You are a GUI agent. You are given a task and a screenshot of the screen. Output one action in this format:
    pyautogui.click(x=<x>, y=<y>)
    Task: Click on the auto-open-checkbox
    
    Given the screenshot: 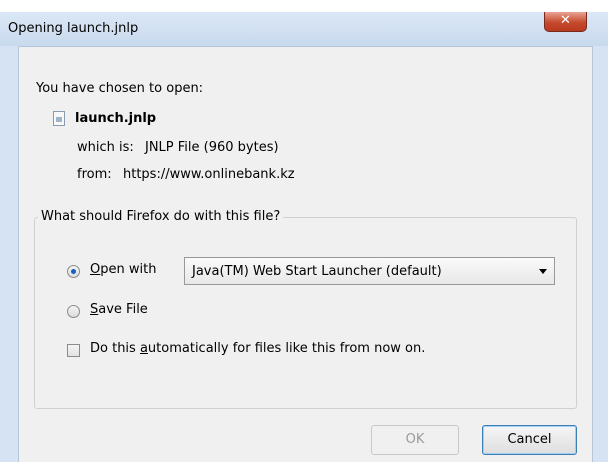 What is the action you would take?
    pyautogui.click(x=73, y=350)
    